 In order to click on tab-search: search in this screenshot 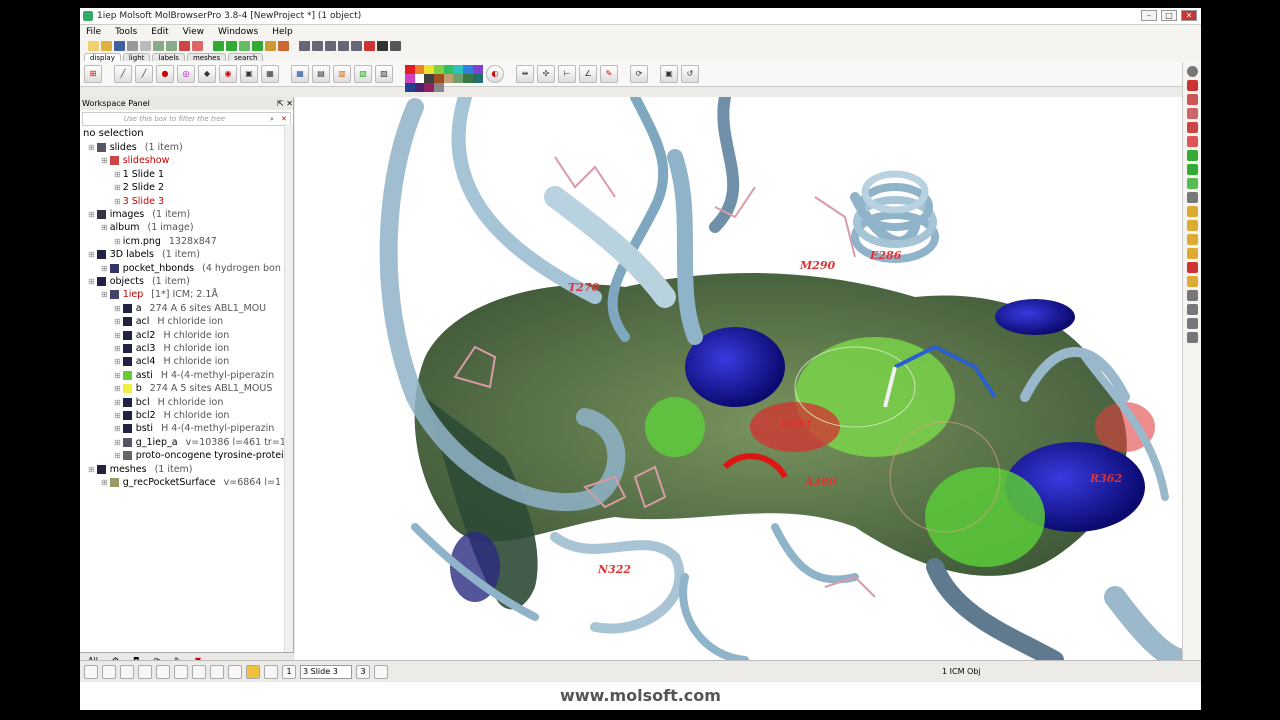, I will do `click(246, 57)`.